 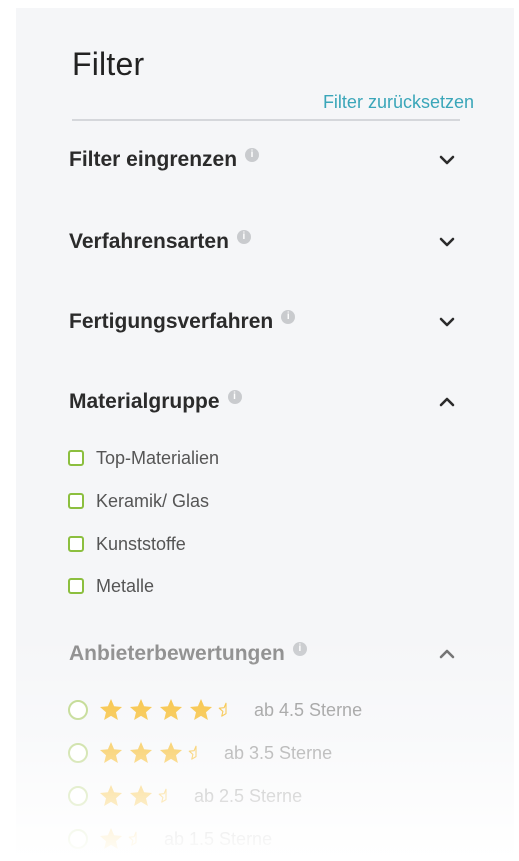 What do you see at coordinates (215, 710) in the screenshot?
I see `rating-option: ab 4.5 Sterne` at bounding box center [215, 710].